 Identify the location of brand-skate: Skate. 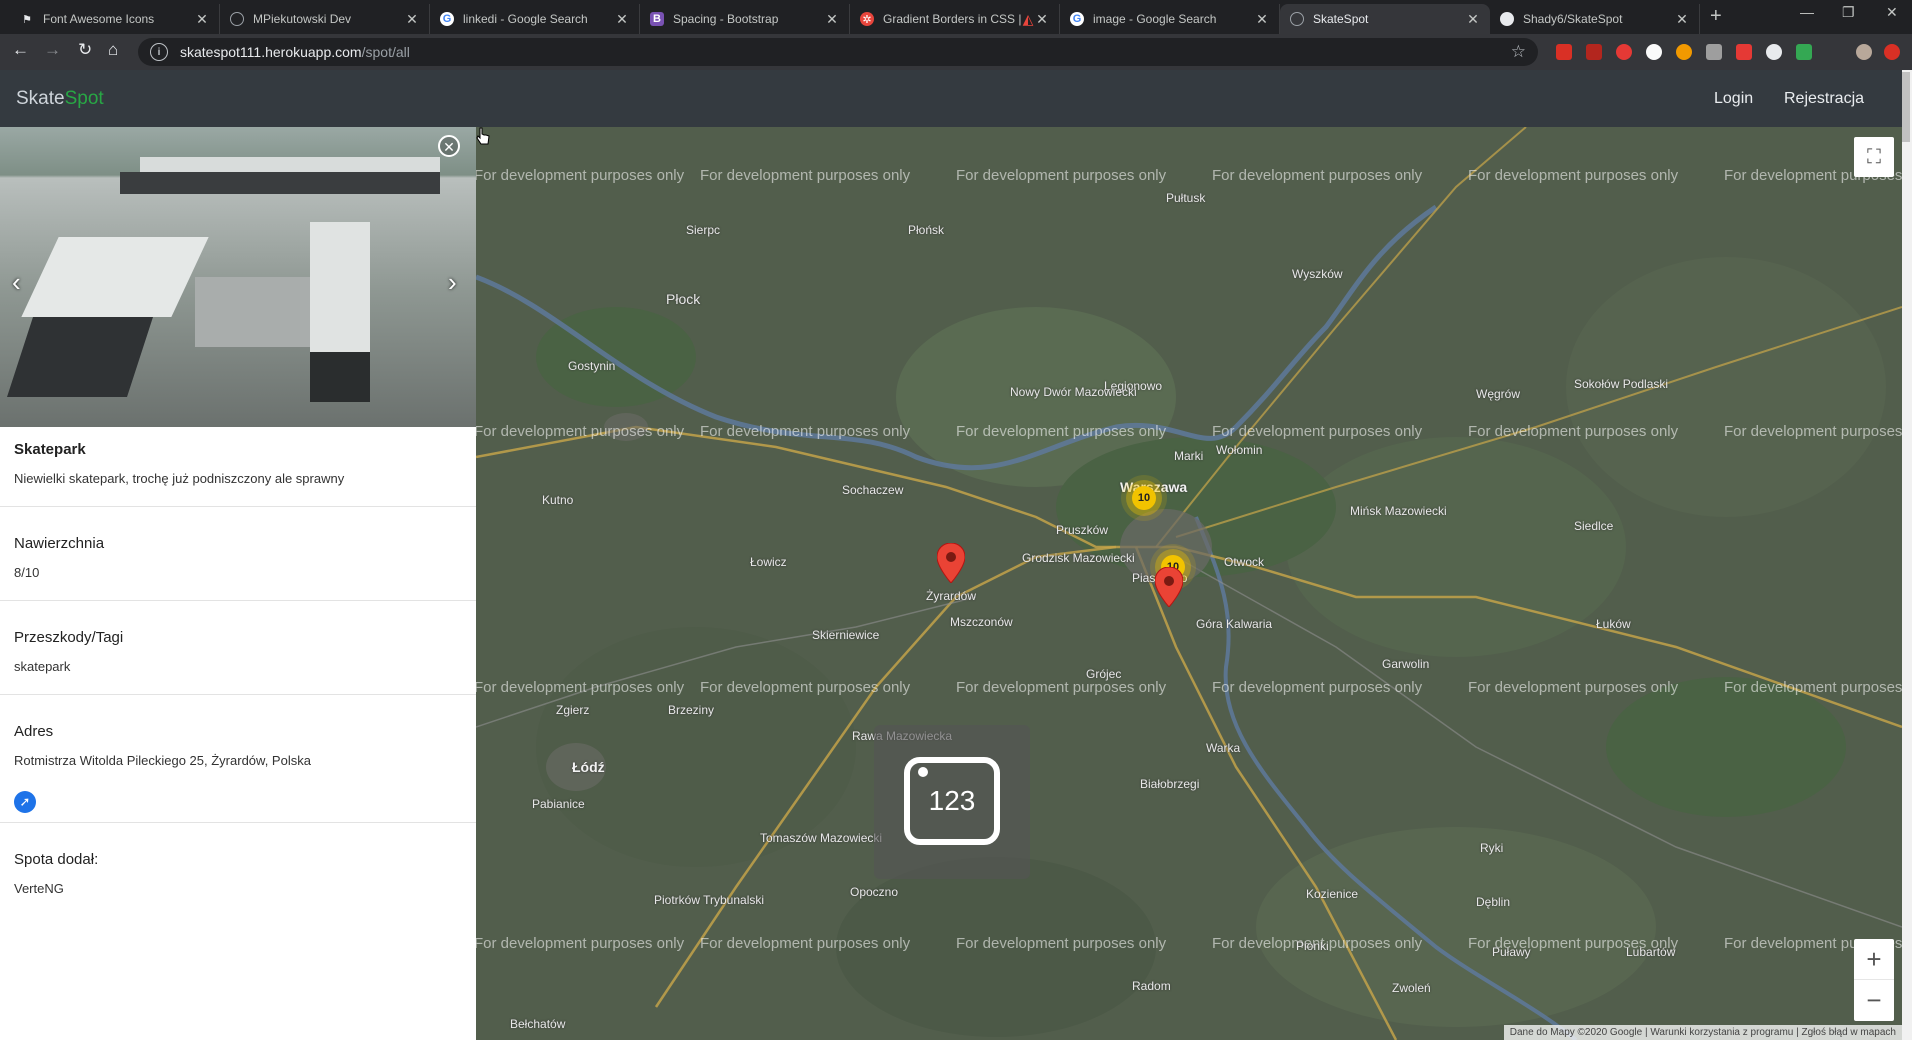
(40, 98).